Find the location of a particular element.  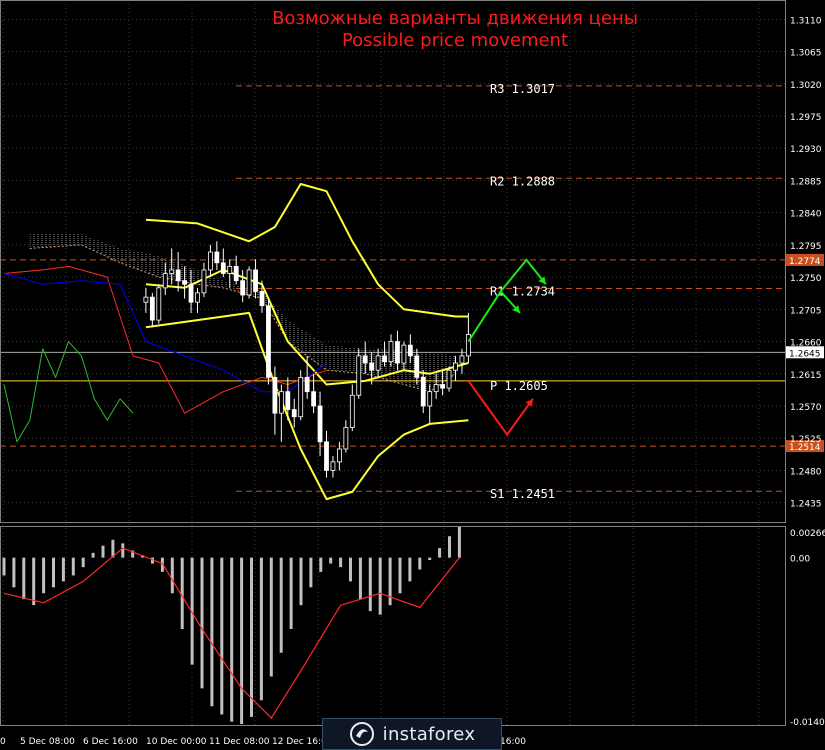

y-tick-label: 1.2525 is located at coordinates (806, 440).